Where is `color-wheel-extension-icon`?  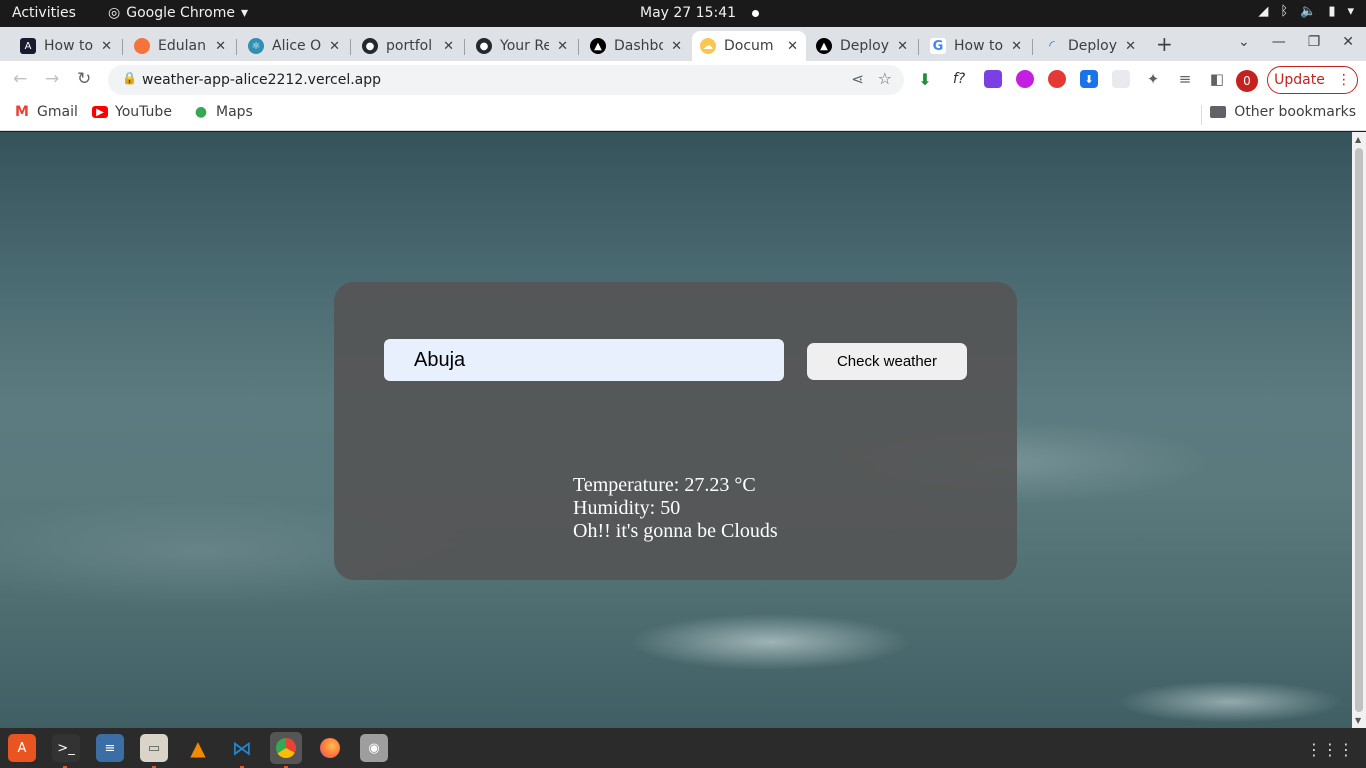
color-wheel-extension-icon is located at coordinates (1057, 79).